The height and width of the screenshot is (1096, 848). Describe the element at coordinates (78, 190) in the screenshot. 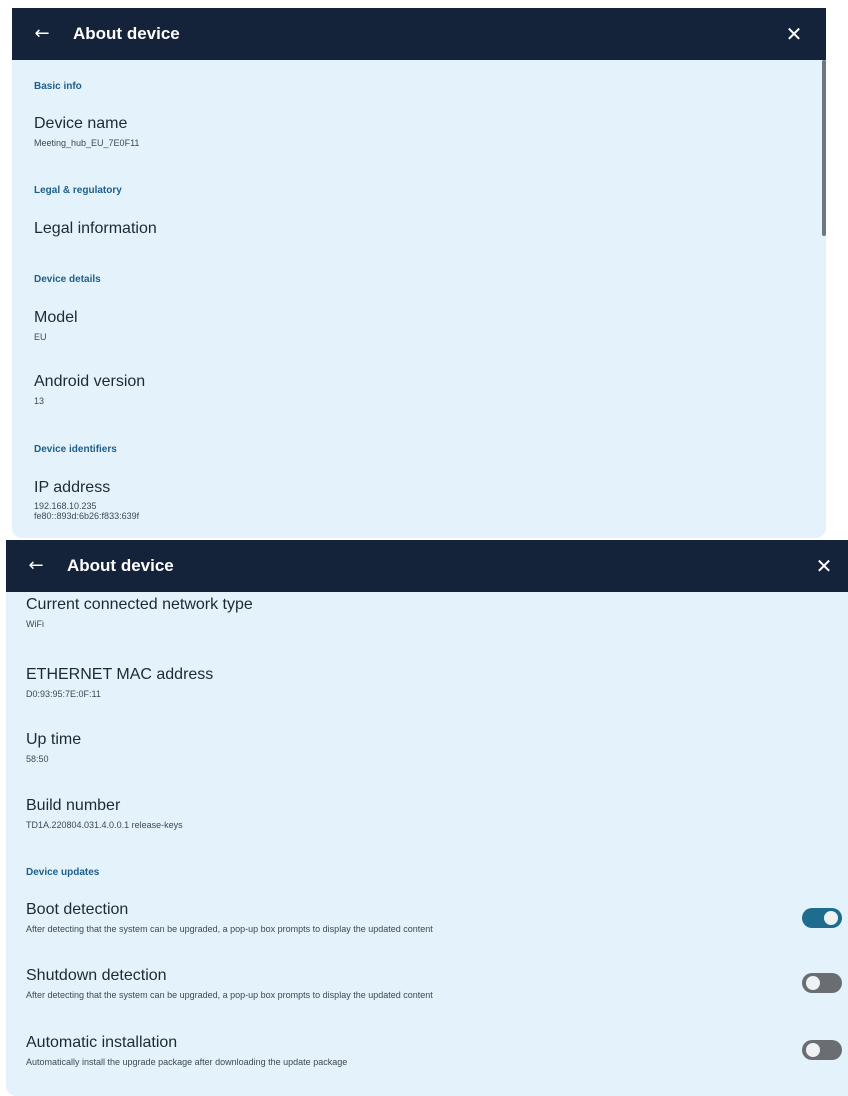

I see `section-header-legal: Legal & regulatory` at that location.